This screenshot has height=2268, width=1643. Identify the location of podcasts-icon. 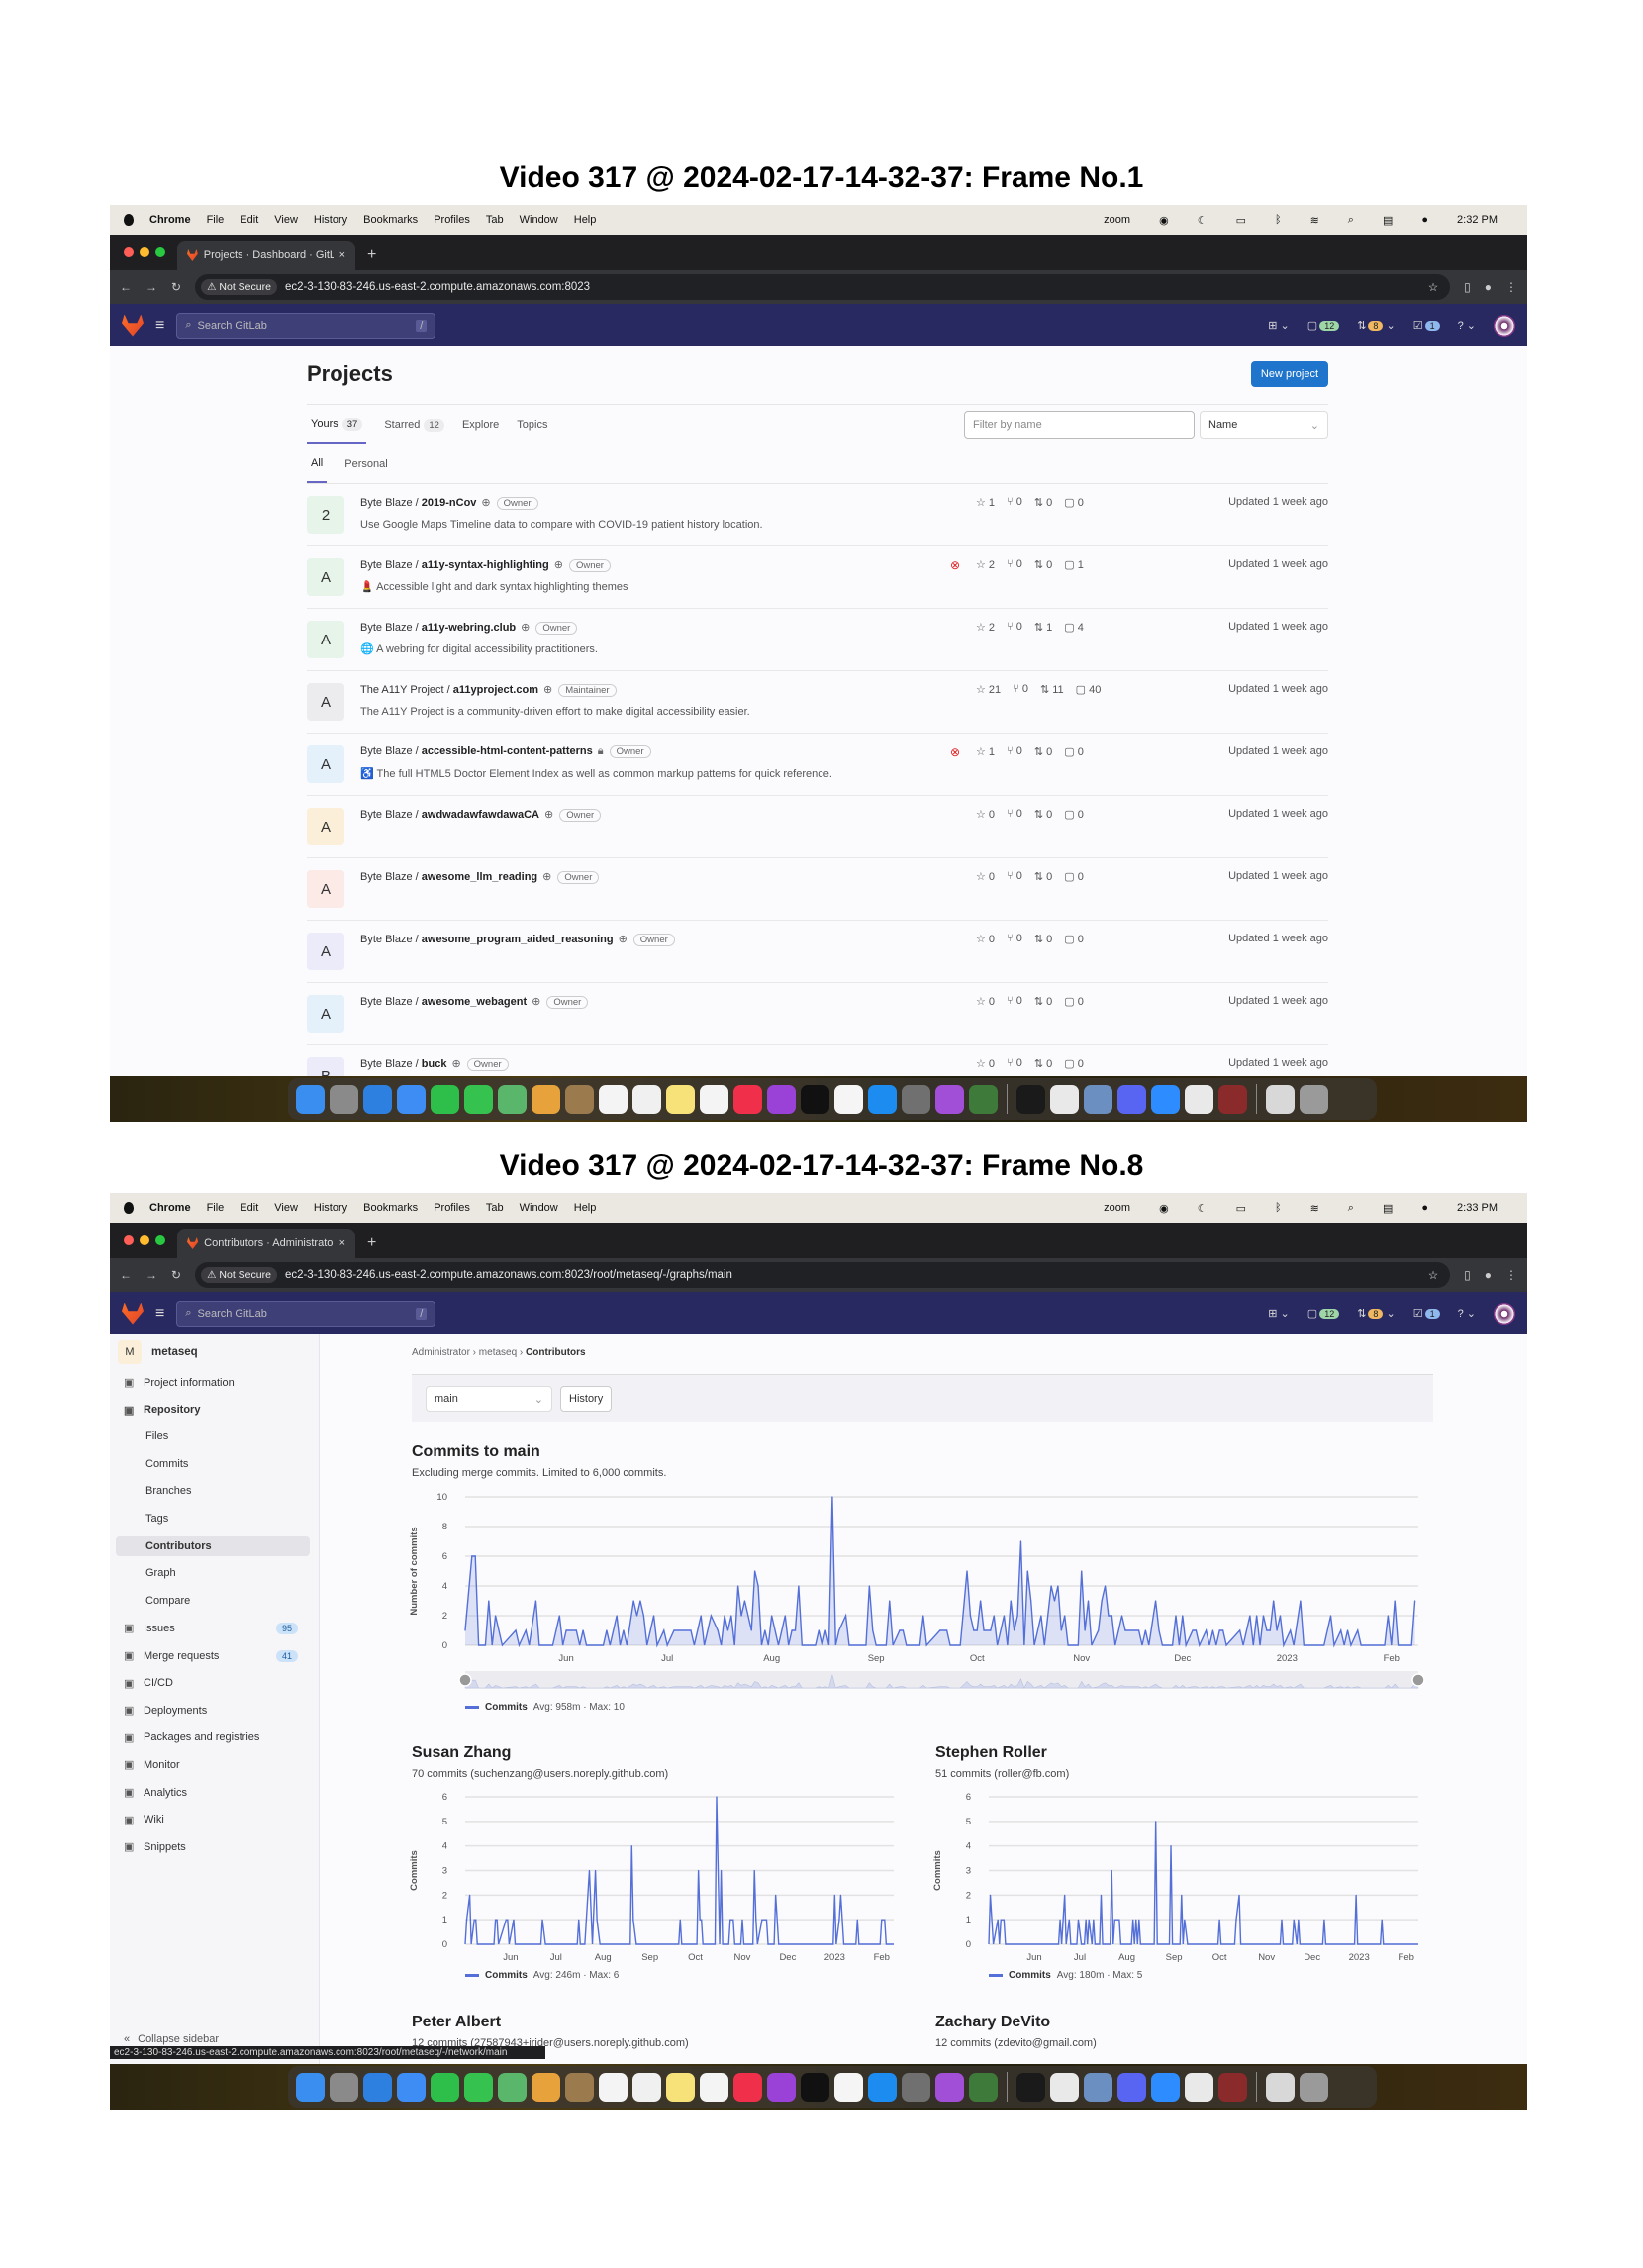
(781, 2087).